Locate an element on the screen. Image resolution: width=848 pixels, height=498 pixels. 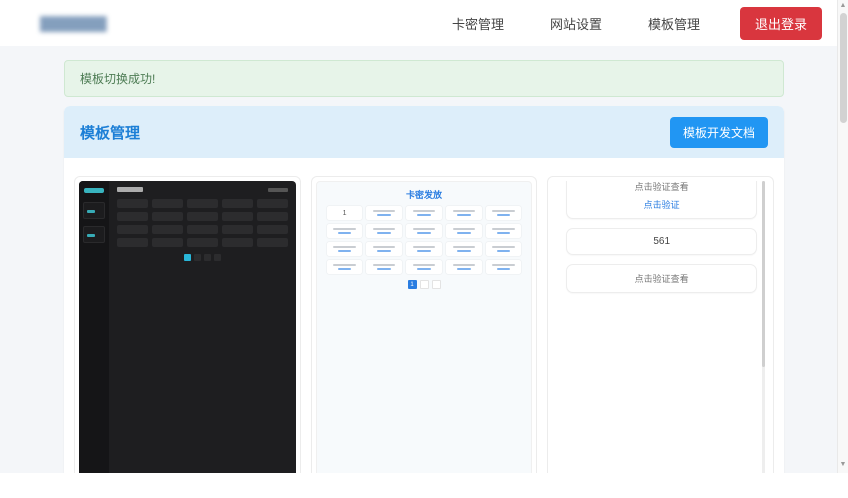
preview-code-box: 561 is located at coordinates (662, 241).